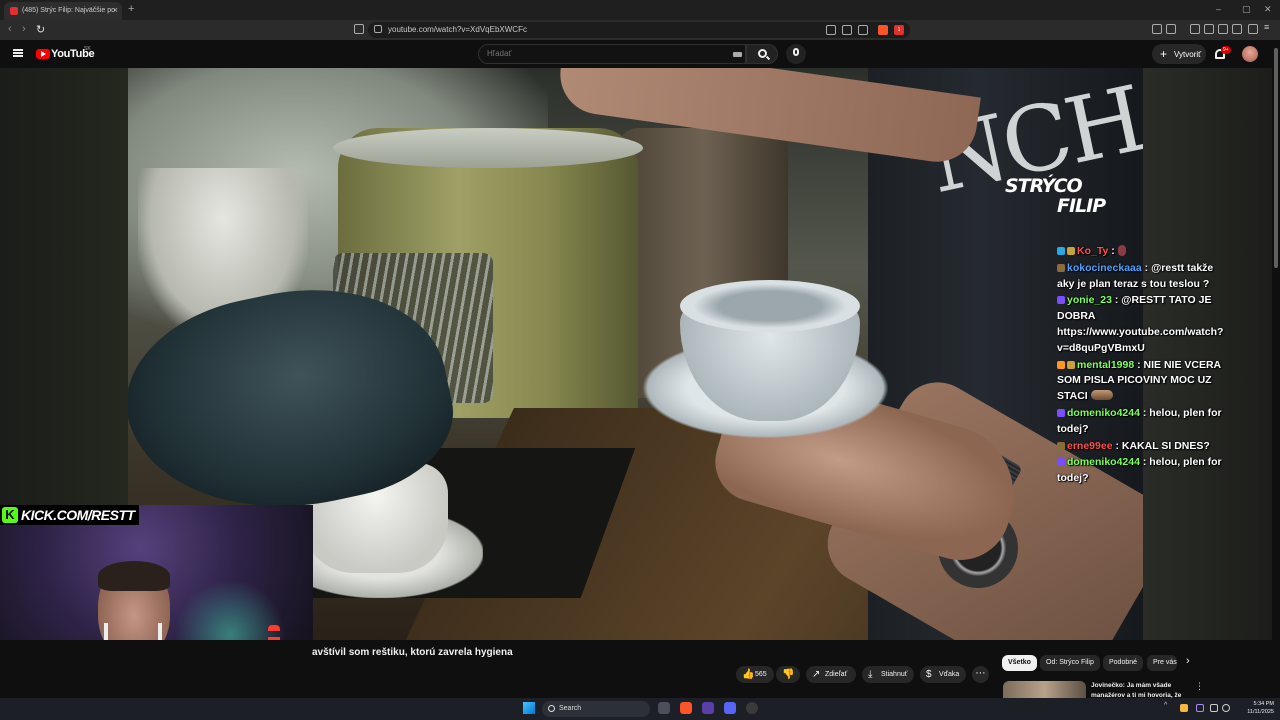  I want to click on page-scrollbar, so click(1276, 369).